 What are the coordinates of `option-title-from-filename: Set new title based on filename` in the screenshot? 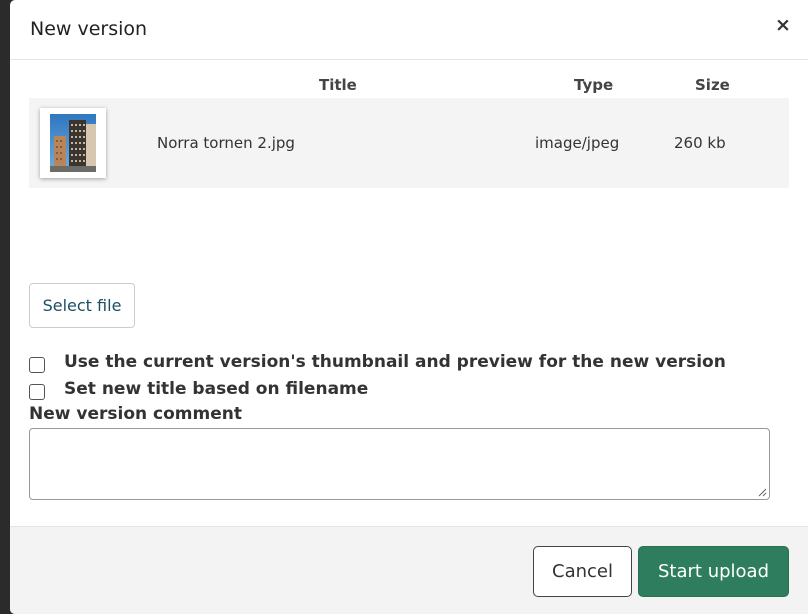 It's located at (198, 389).